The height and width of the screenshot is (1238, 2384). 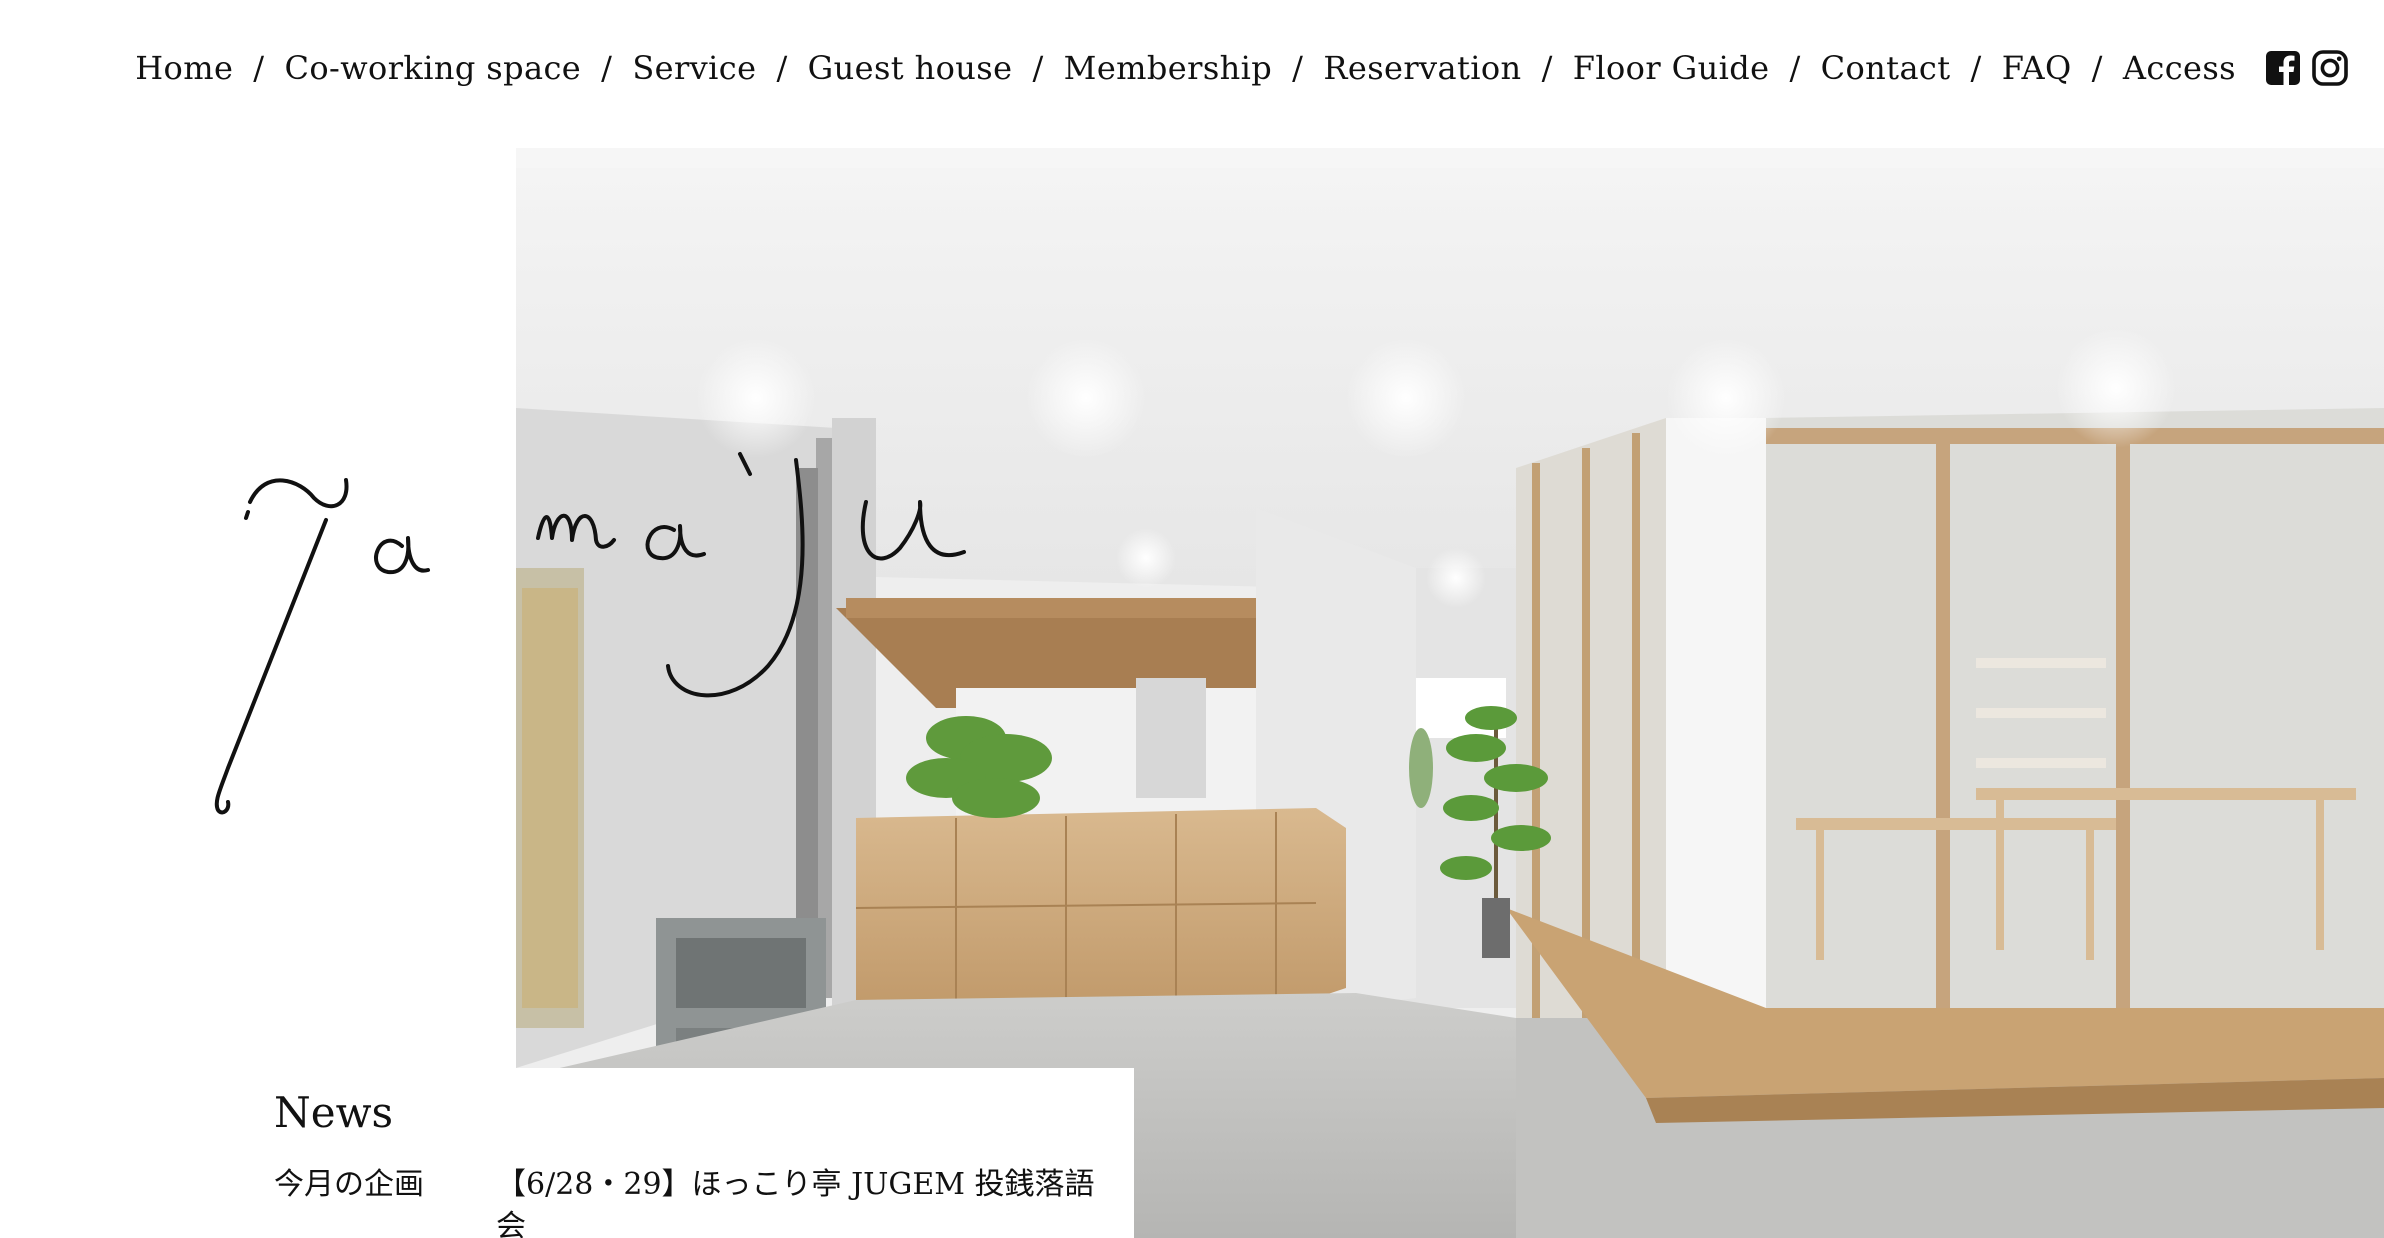 What do you see at coordinates (2037, 68) in the screenshot?
I see `nav-faq: FAQ` at bounding box center [2037, 68].